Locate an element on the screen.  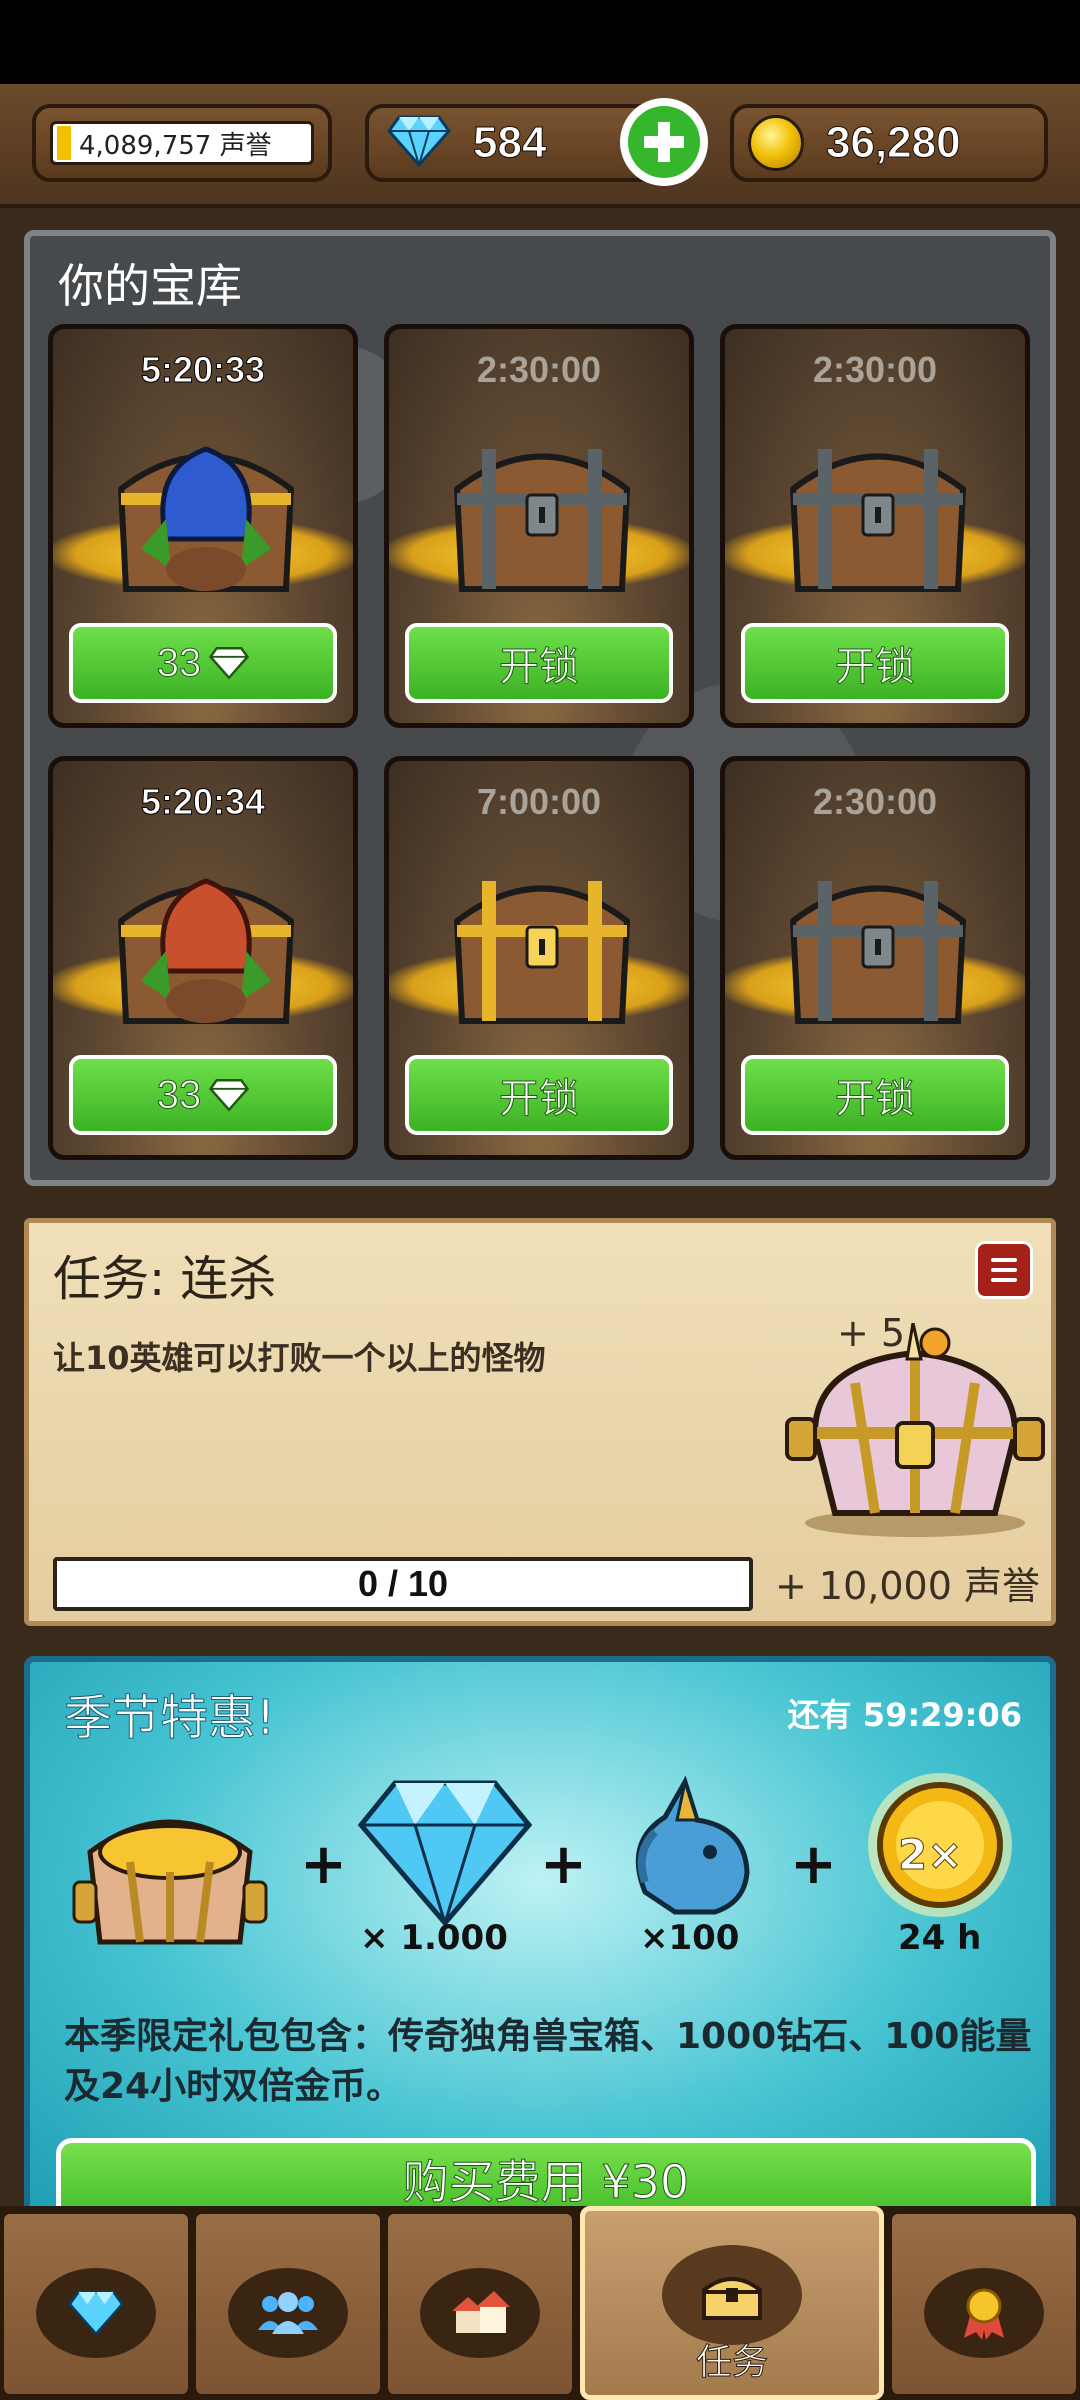
coin-counter: 36,280 is located at coordinates (889, 143).